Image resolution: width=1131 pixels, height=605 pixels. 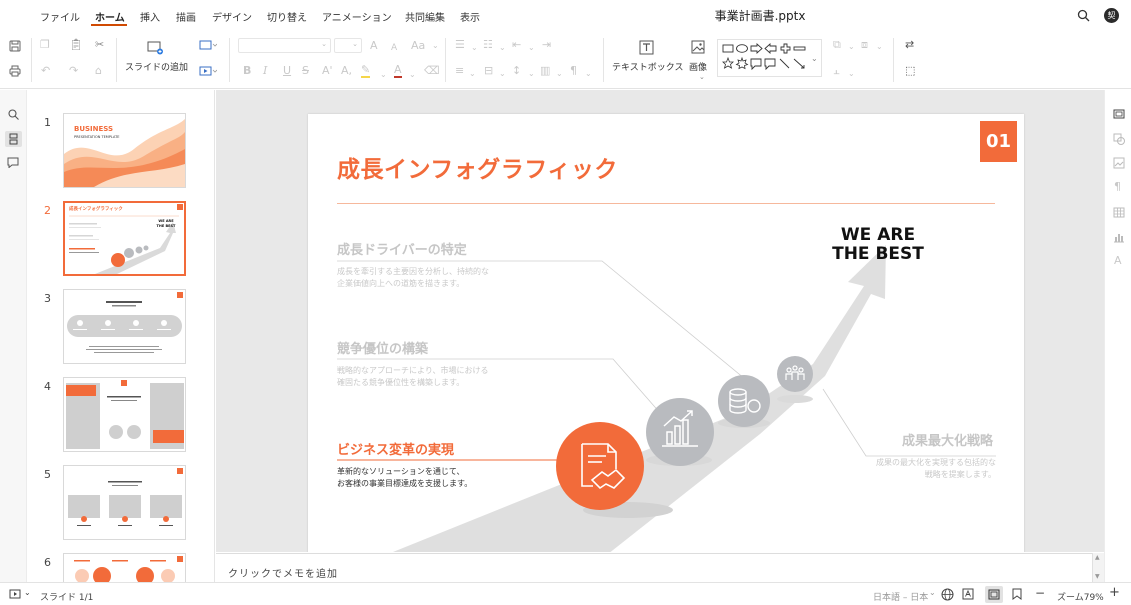 I want to click on comments-icon, so click(x=13, y=162).